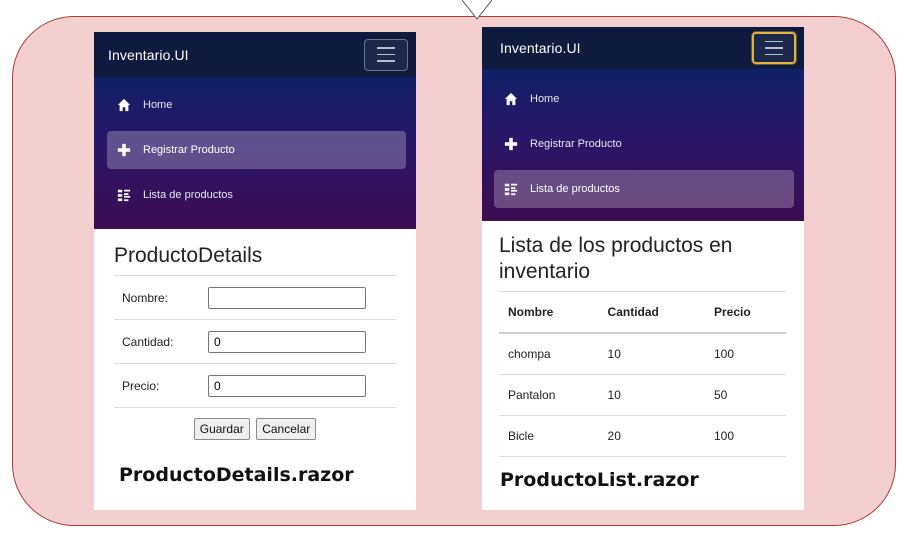 This screenshot has height=550, width=907. I want to click on column-header: Nombre, so click(549, 312).